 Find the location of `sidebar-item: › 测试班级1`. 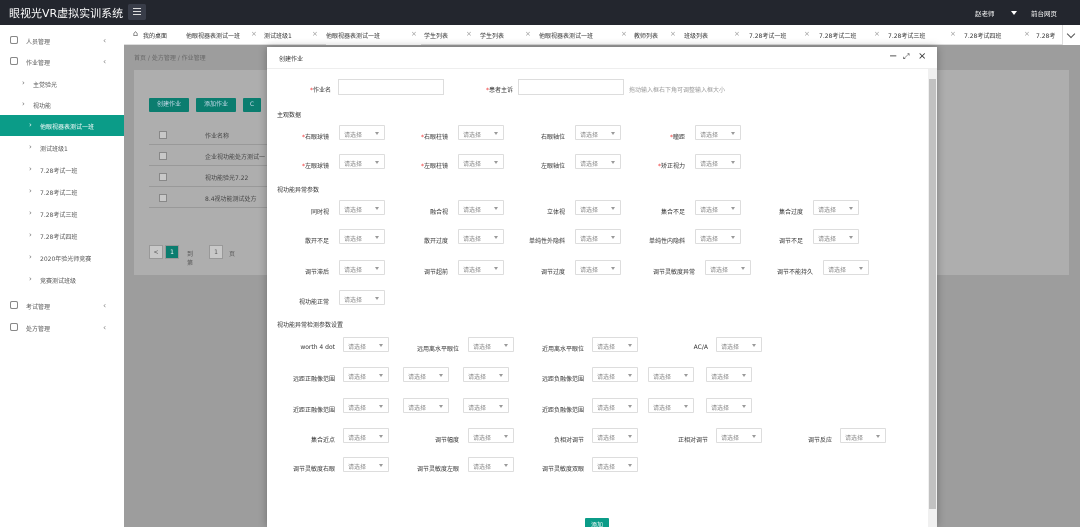

sidebar-item: › 测试班级1 is located at coordinates (62, 147).